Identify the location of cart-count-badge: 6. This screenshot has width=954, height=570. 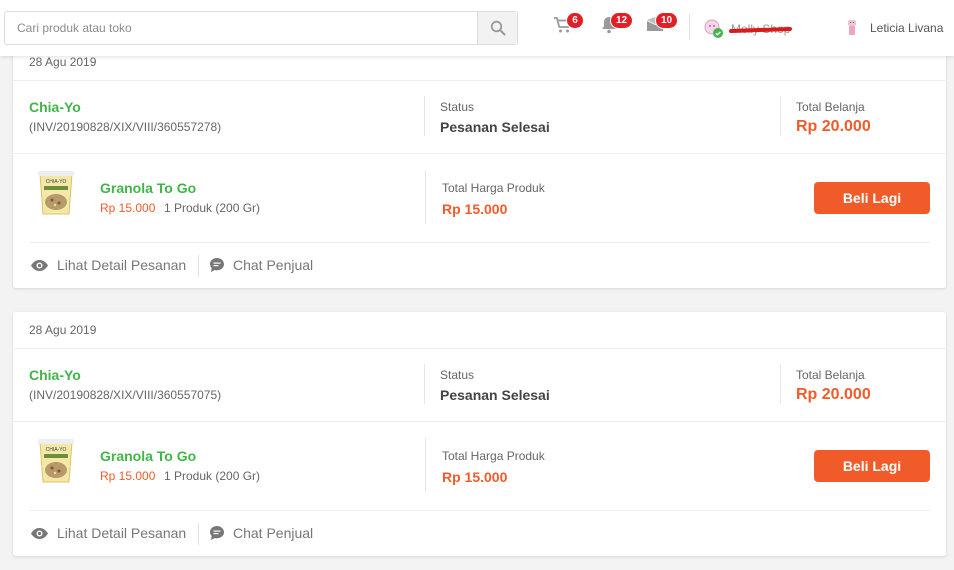
(575, 20).